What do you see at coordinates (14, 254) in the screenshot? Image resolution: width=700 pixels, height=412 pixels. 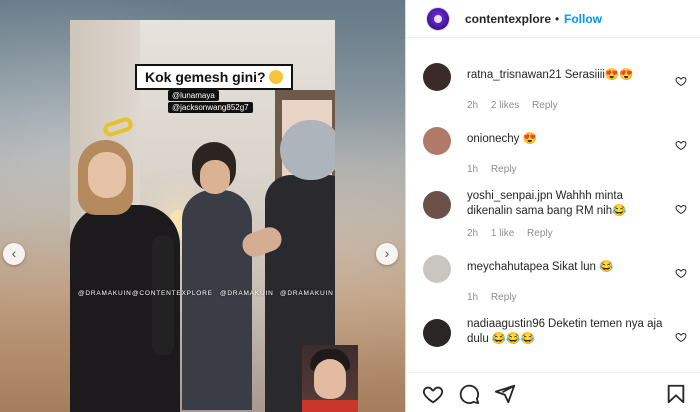 I see `carousel-prev-button: ‹` at bounding box center [14, 254].